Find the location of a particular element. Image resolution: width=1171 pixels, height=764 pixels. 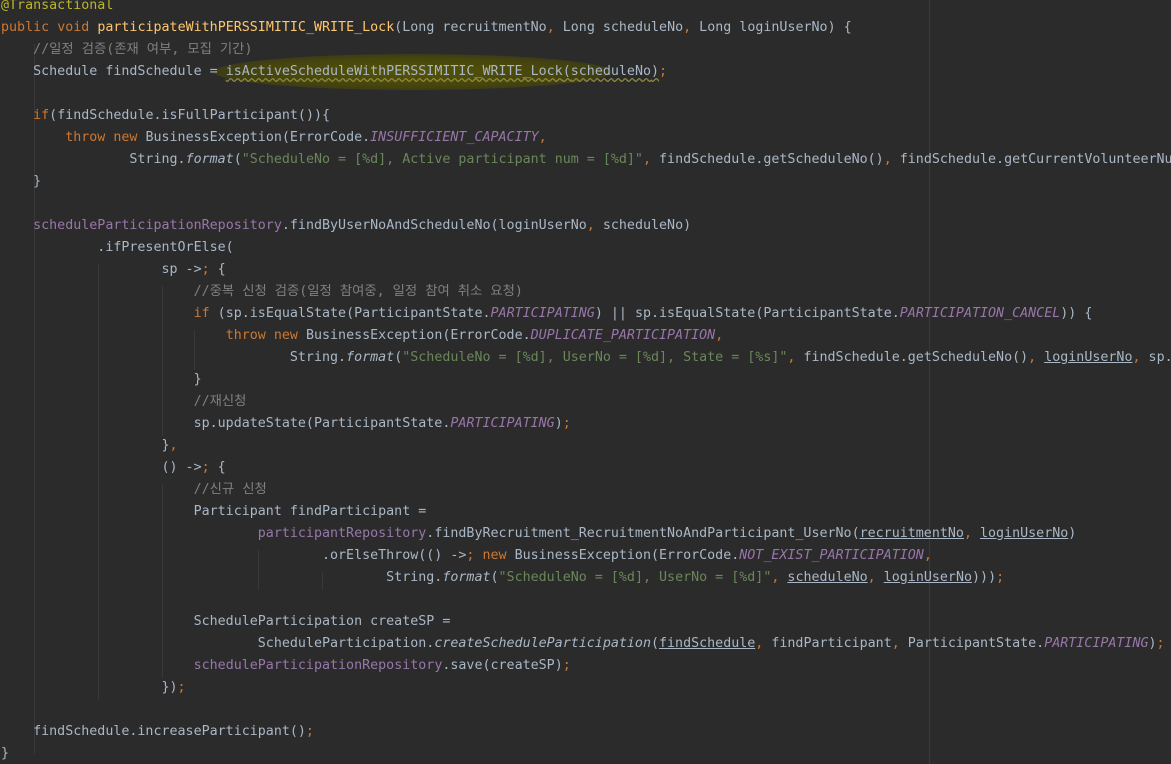

code-line: }); is located at coordinates (586, 688).